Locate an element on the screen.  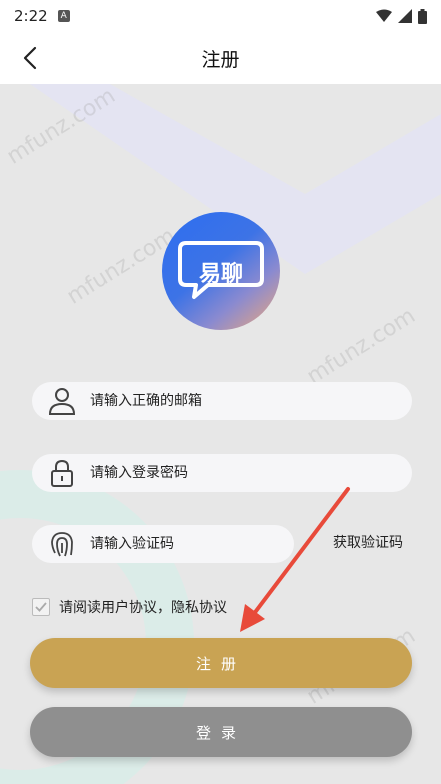
status-time: 2:22 is located at coordinates (31, 16).